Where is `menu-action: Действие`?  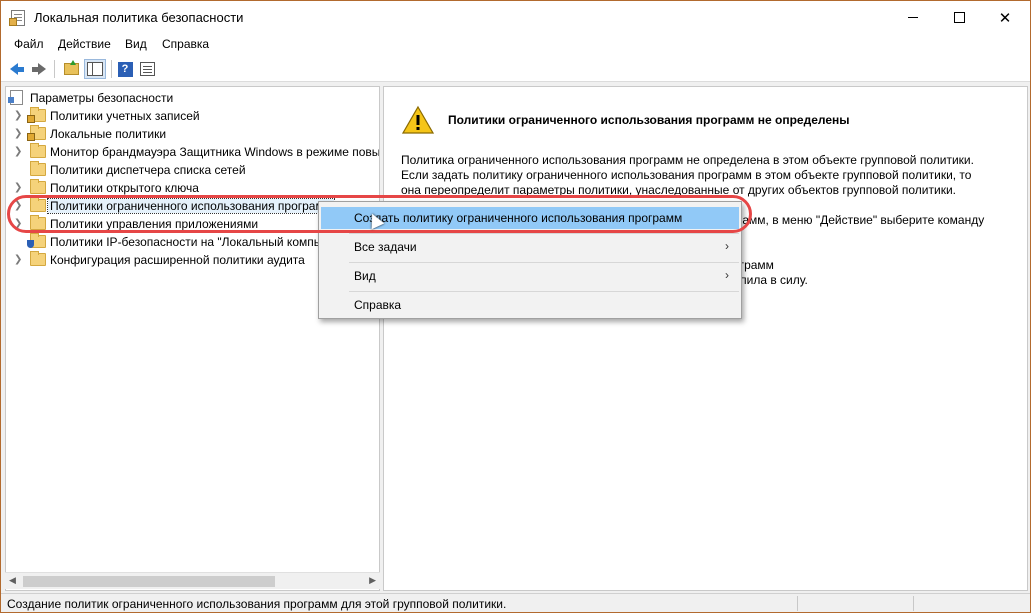
menu-action: Действие is located at coordinates (84, 44).